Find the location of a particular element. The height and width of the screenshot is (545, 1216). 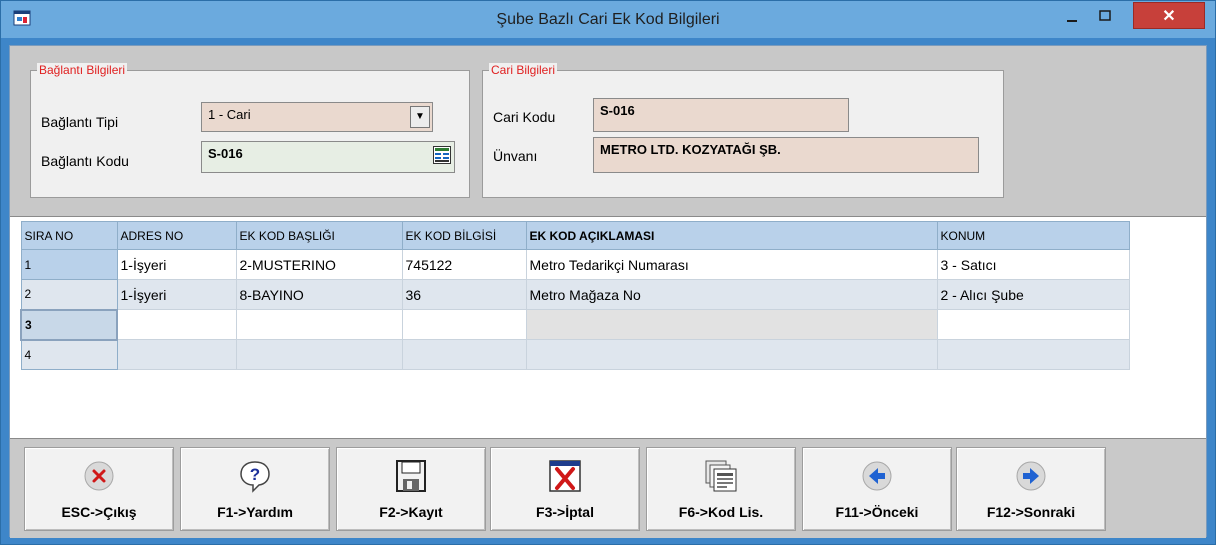

cari-kodu-field: S-016 is located at coordinates (721, 115).